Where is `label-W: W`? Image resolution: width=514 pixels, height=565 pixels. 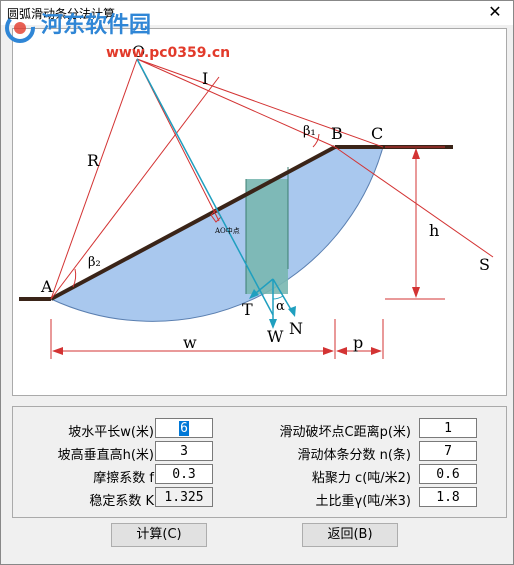
label-W: W is located at coordinates (275, 336).